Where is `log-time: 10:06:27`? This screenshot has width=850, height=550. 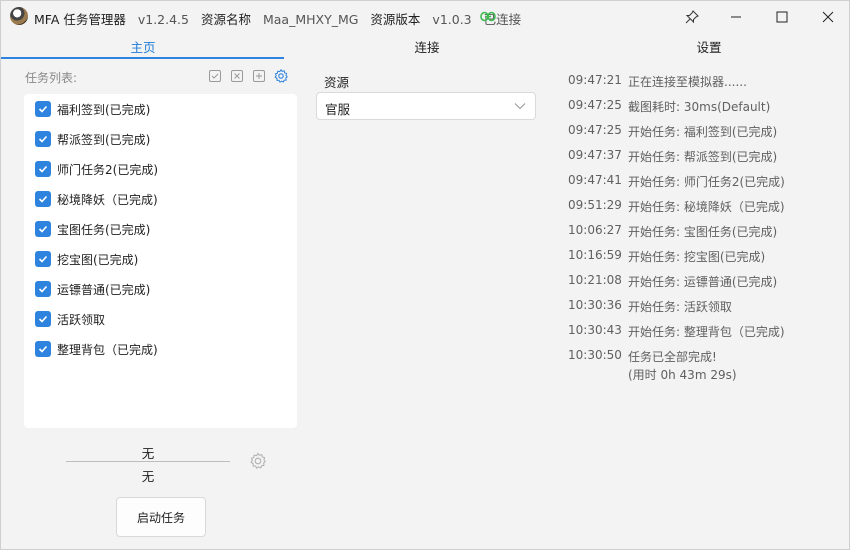
log-time: 10:06:27 is located at coordinates (595, 230).